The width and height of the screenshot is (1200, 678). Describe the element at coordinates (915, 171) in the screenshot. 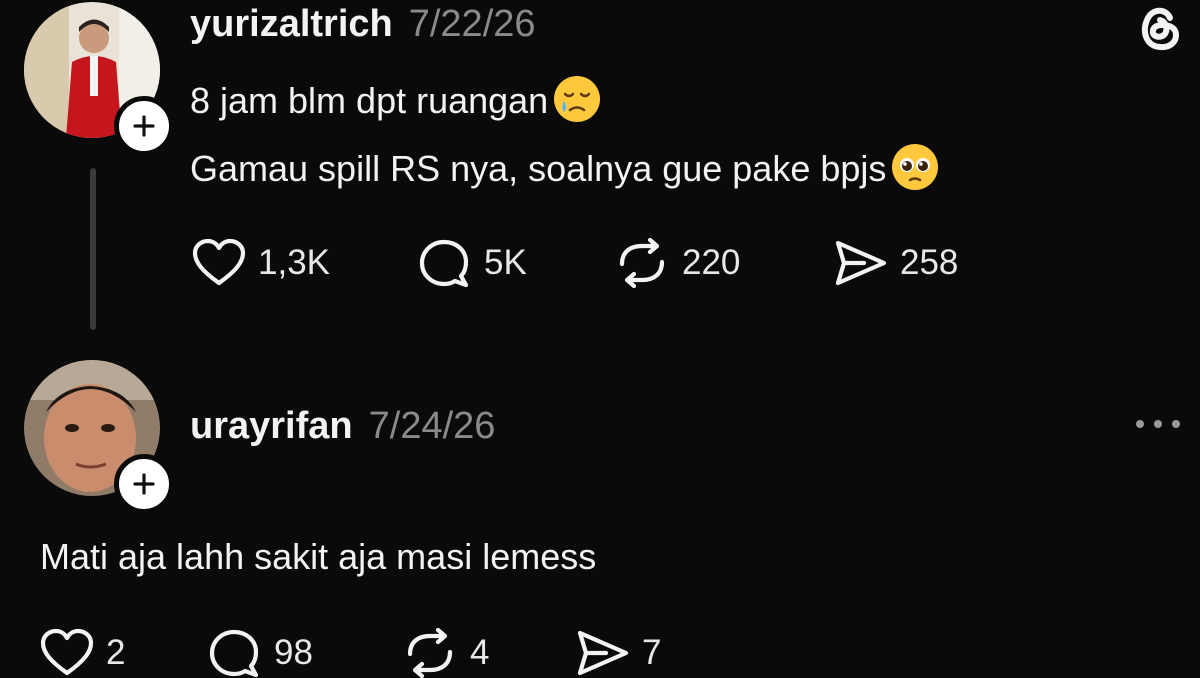

I see `pleading-face-emoji` at that location.